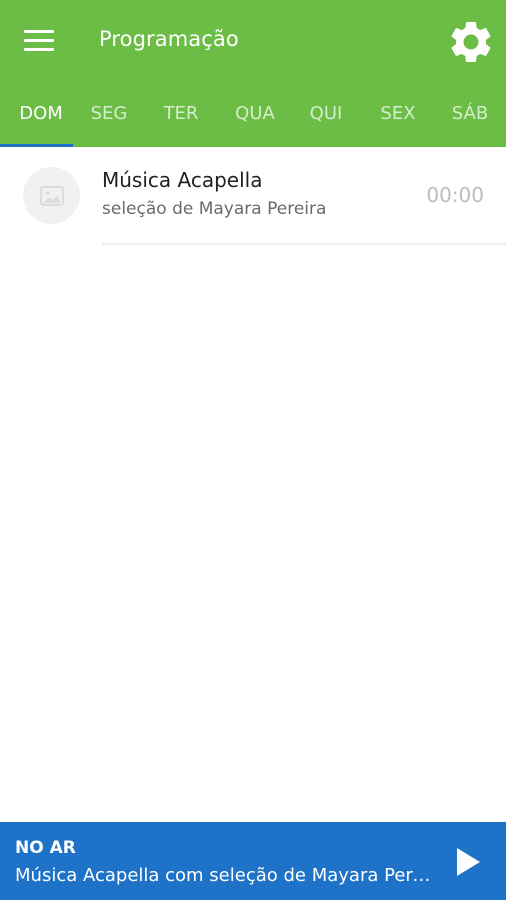  Describe the element at coordinates (109, 118) in the screenshot. I see `tab-seg: SEG` at that location.